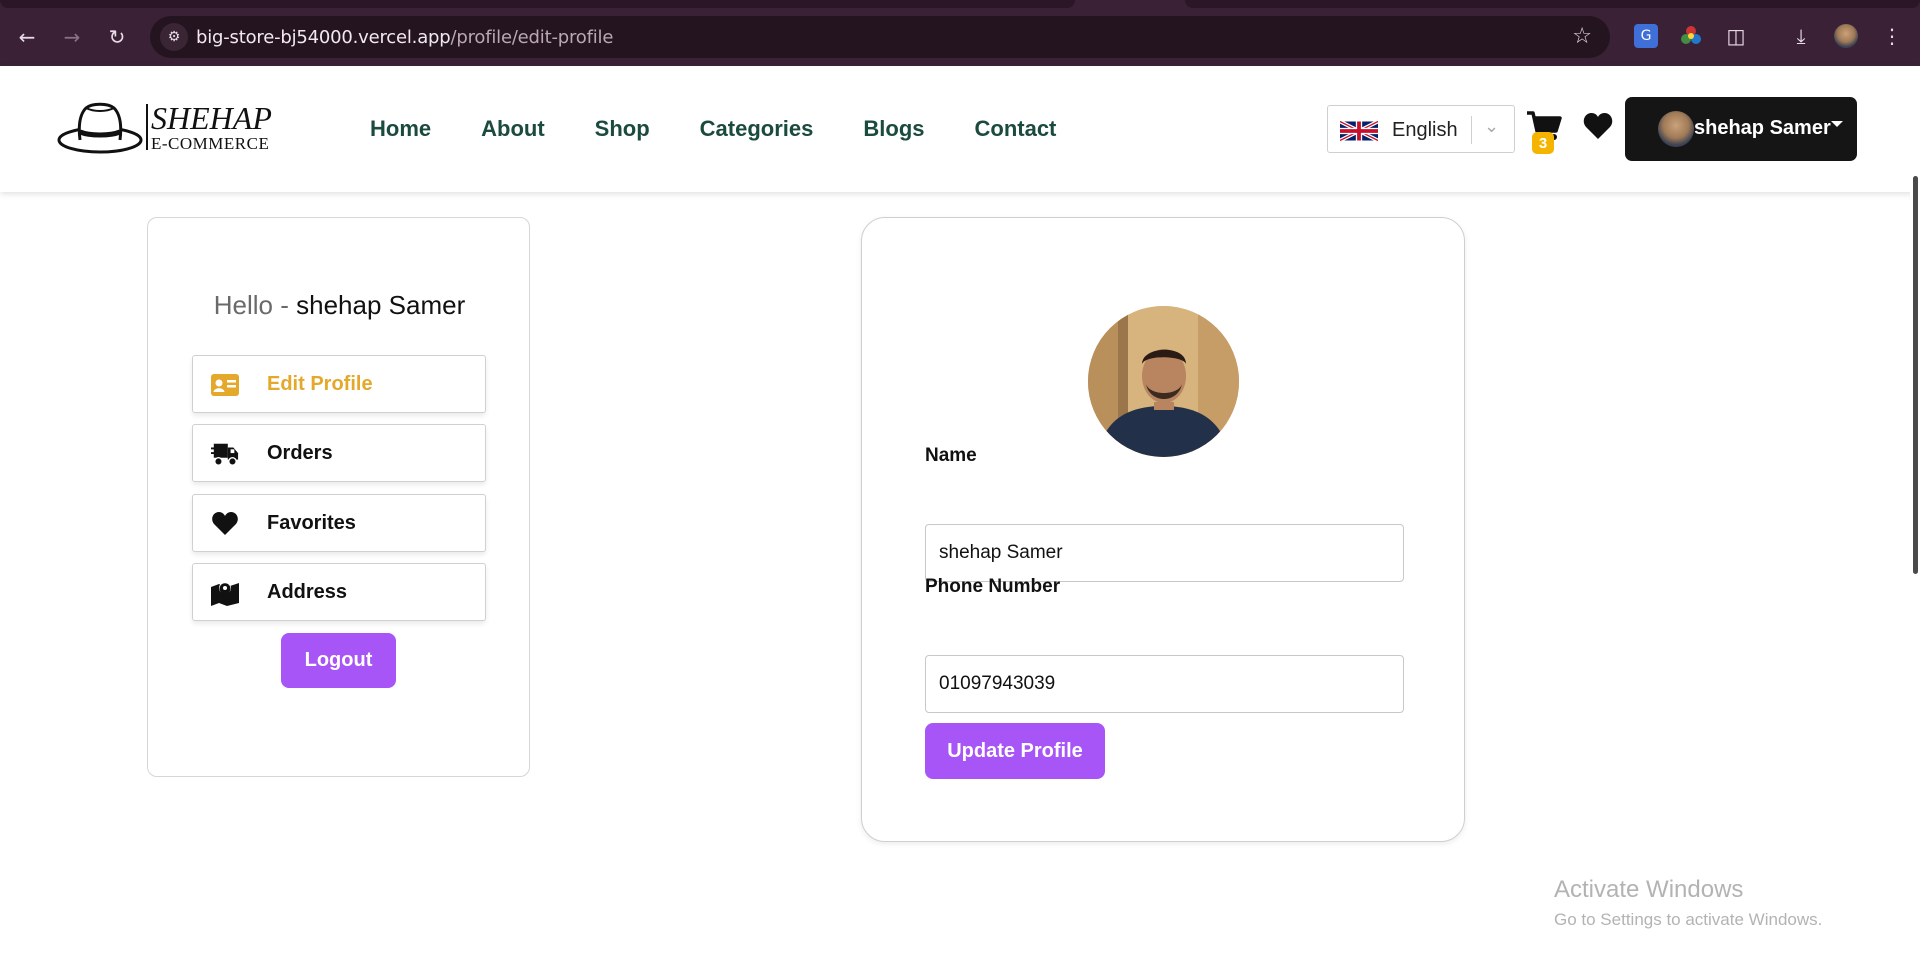  Describe the element at coordinates (1425, 130) in the screenshot. I see `language-label: English` at that location.